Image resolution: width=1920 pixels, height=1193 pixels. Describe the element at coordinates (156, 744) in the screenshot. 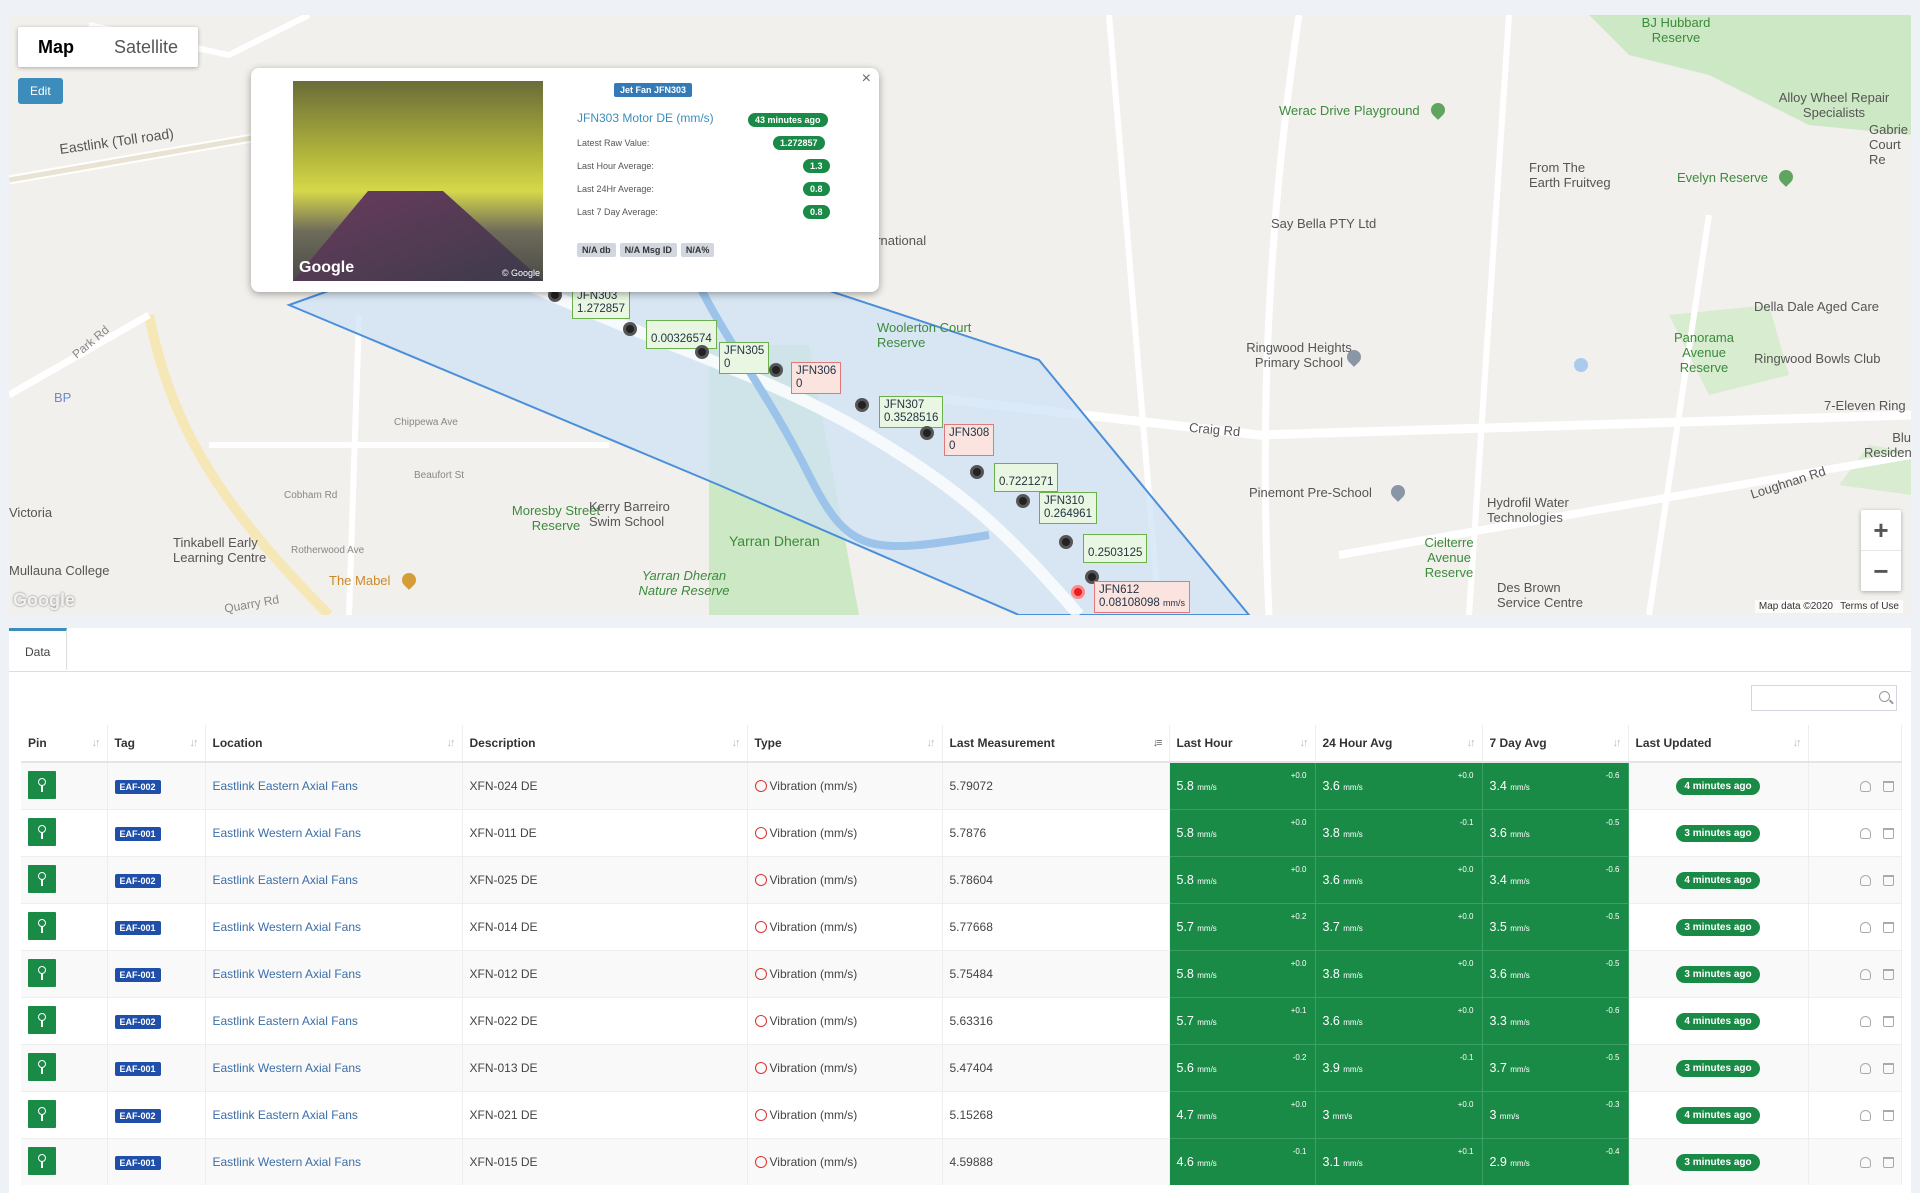

I see `col-tag: Tag ↓↑` at that location.